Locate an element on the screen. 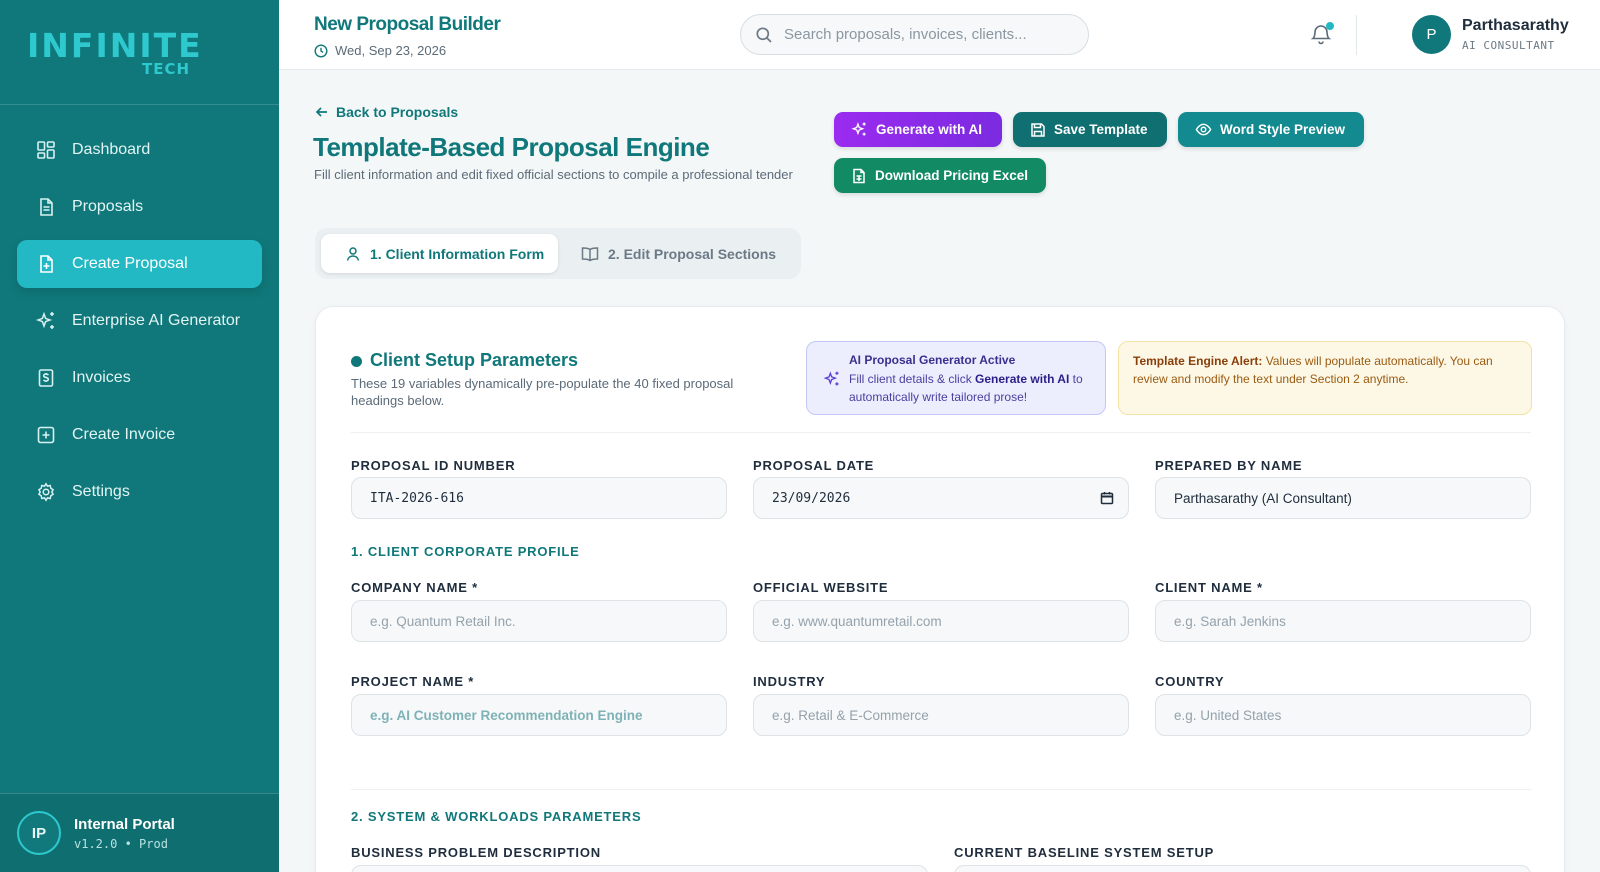 The width and height of the screenshot is (1600, 872). brand-logo: INFINITE TECH is located at coordinates (139, 52).